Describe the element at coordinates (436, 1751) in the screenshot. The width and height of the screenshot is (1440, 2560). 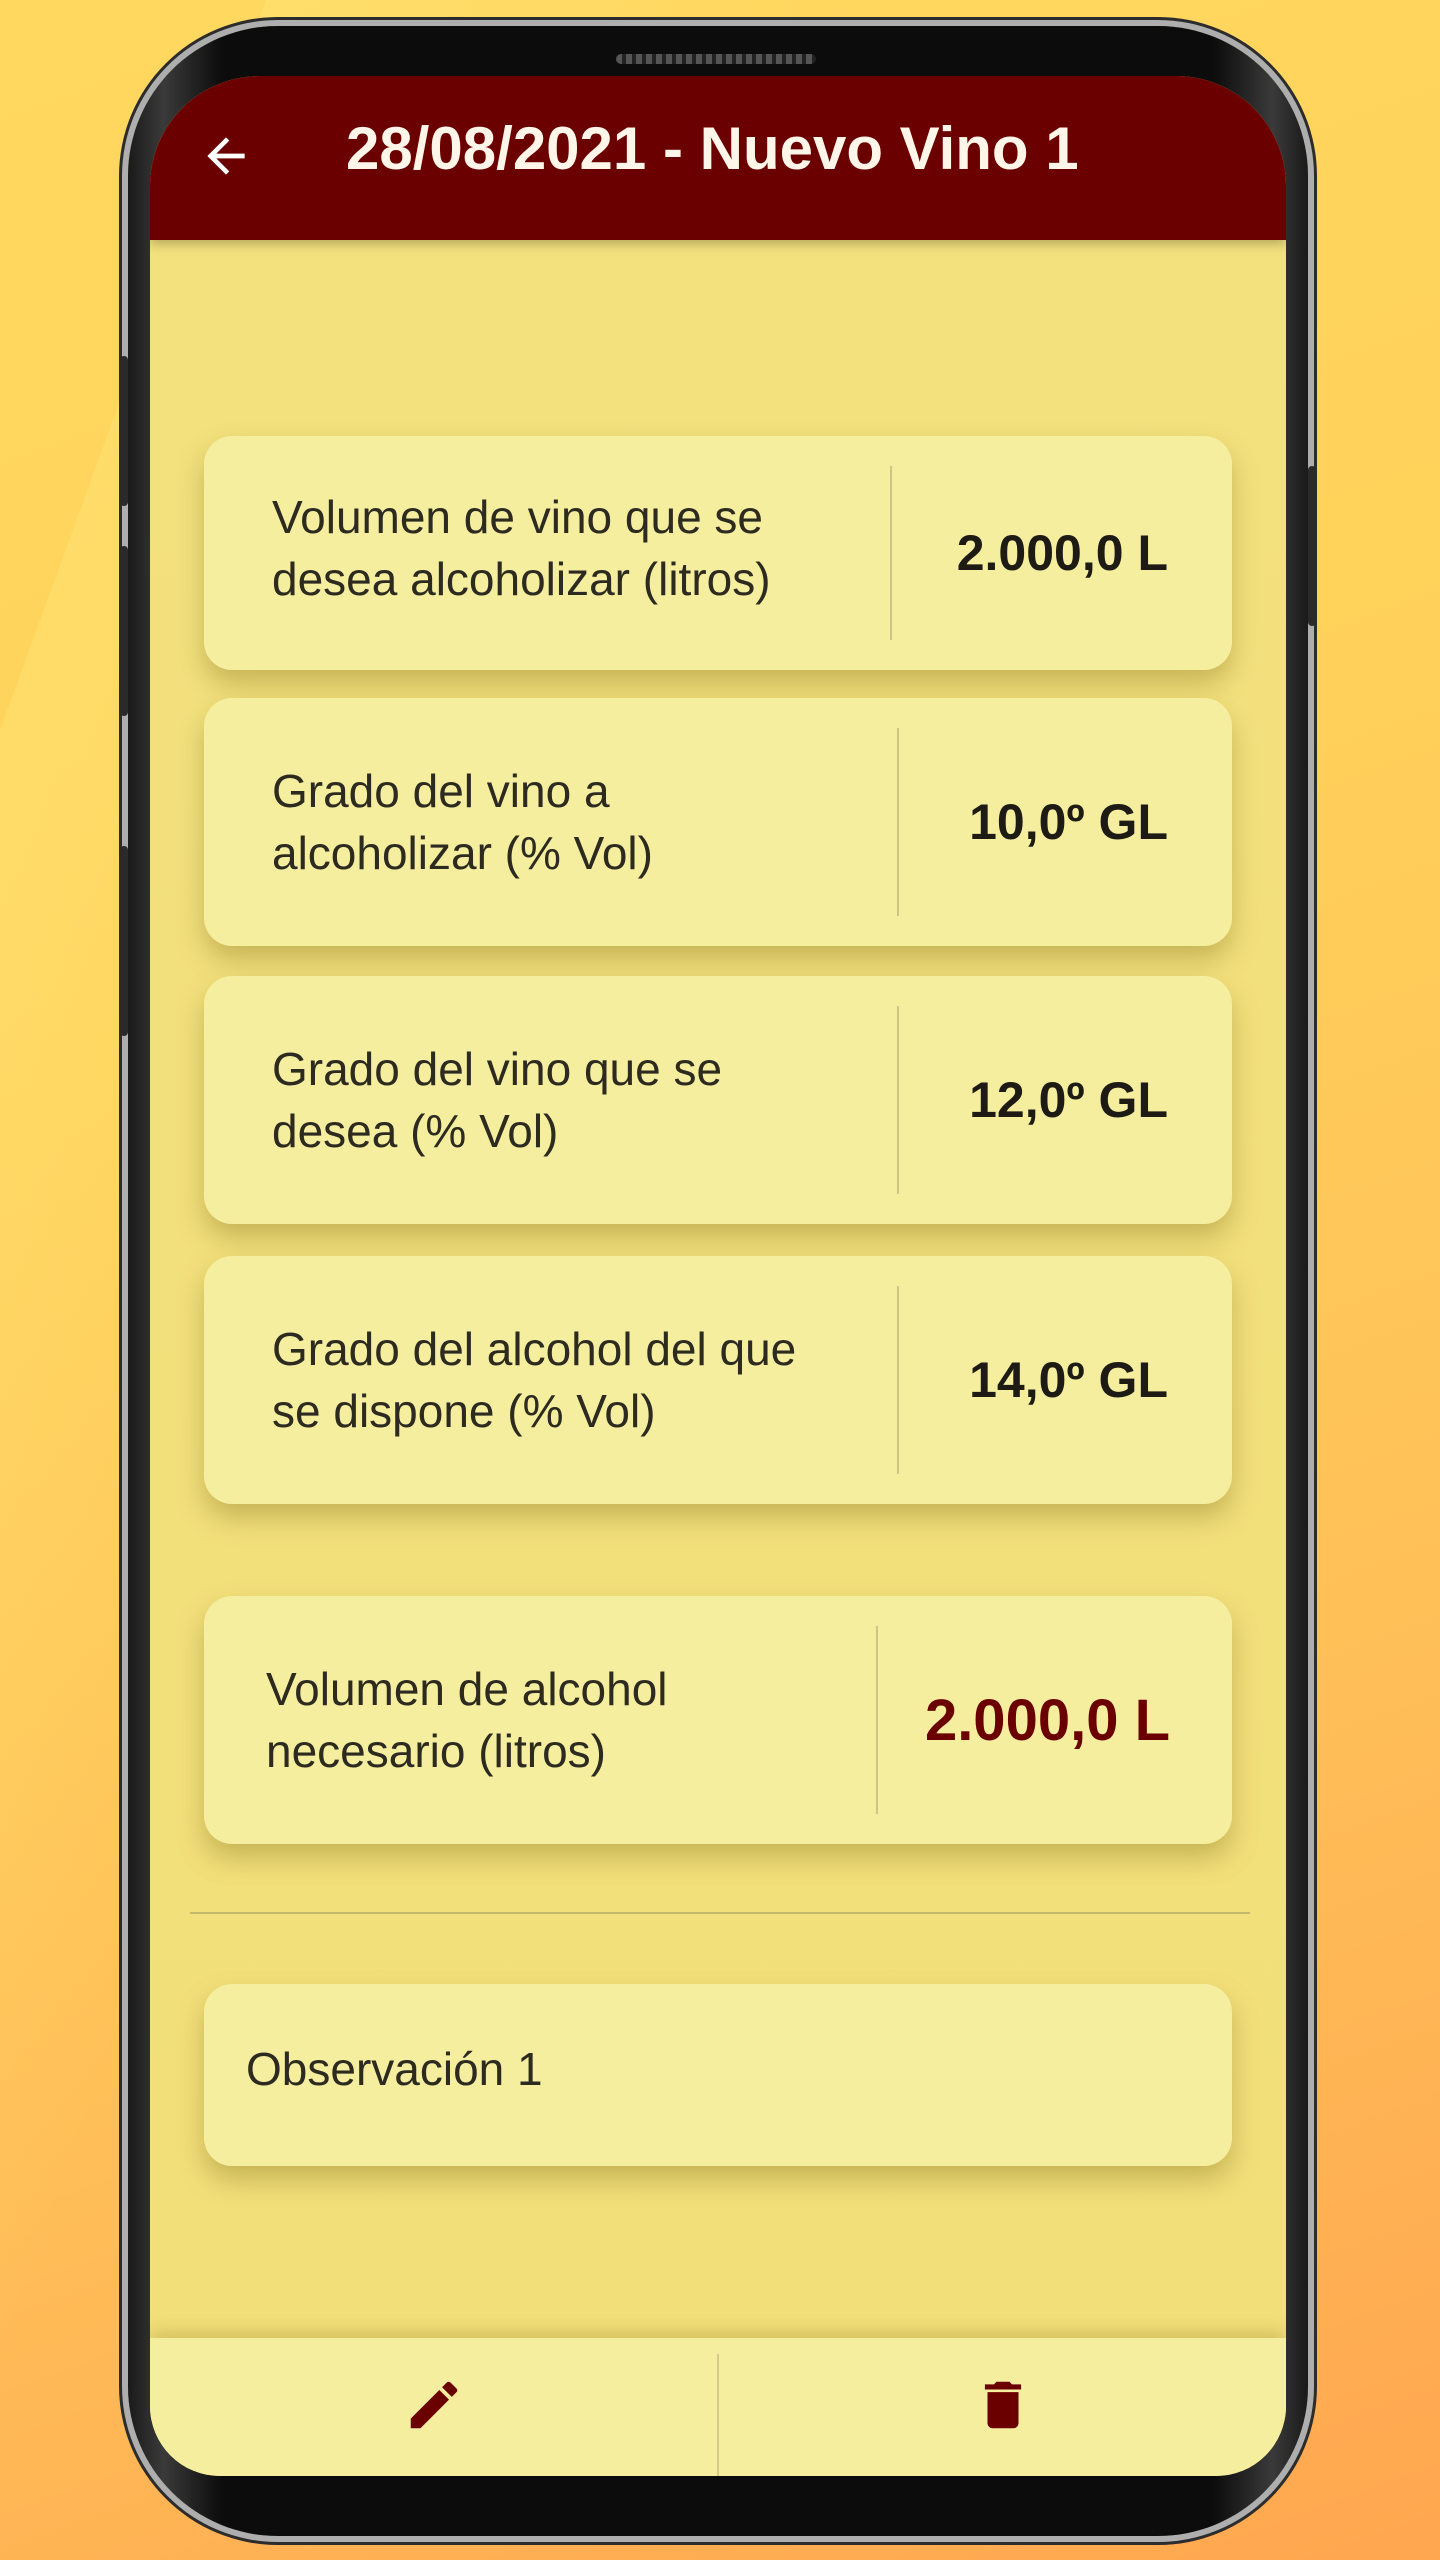
I see `card-label-line: necesario (litros)` at that location.